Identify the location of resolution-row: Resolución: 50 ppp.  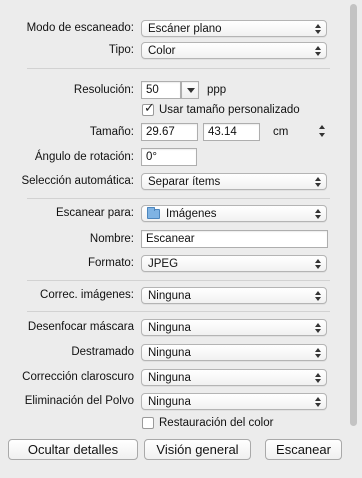
(181, 91).